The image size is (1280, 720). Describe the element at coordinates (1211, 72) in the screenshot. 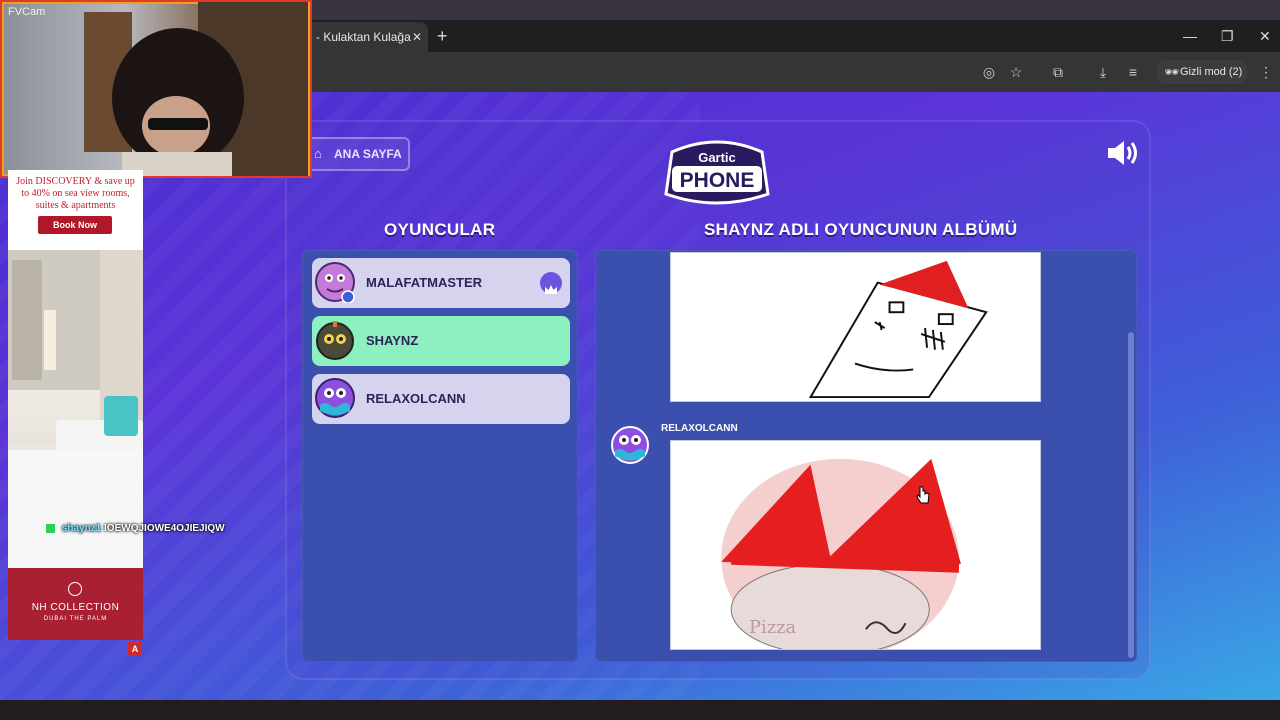

I see `incognito-label: Gizli mod (2)` at that location.